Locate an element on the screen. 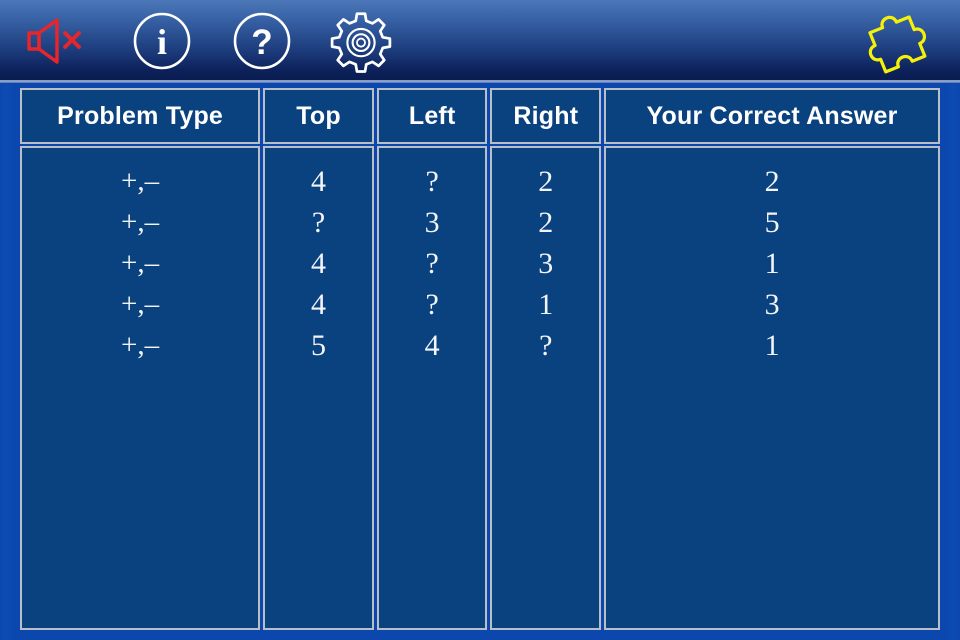 This screenshot has height=640, width=960. value-list-your-correct-answer: 2 5 1 3 1 is located at coordinates (772, 263).